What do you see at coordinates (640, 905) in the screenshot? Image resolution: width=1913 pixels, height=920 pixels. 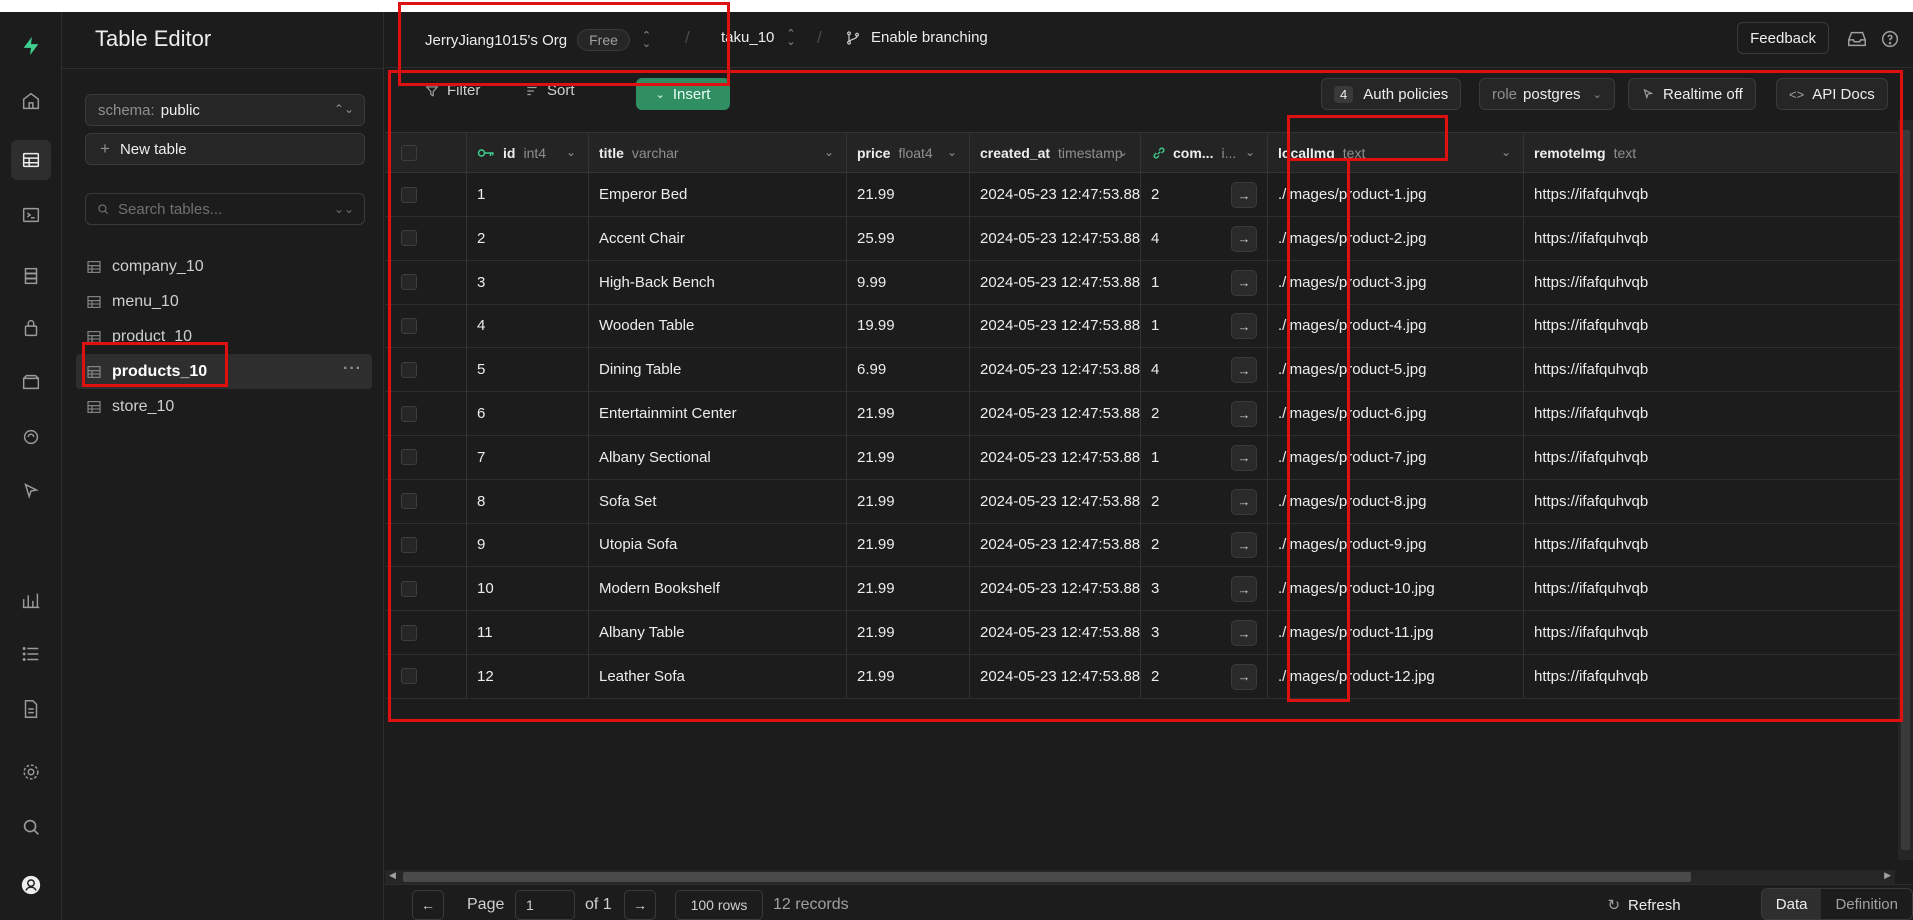 I see `next-page-button: →` at bounding box center [640, 905].